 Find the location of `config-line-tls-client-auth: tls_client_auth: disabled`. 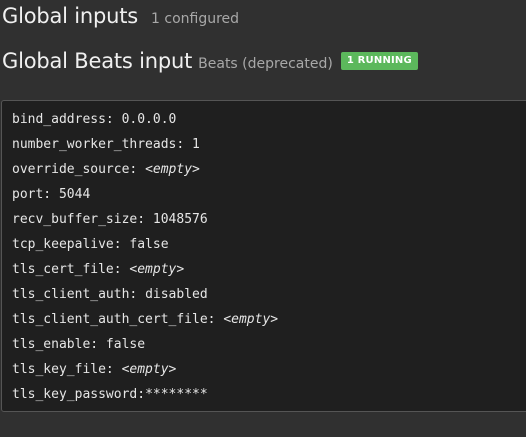

config-line-tls-client-auth: tls_client_auth: disabled is located at coordinates (269, 297).